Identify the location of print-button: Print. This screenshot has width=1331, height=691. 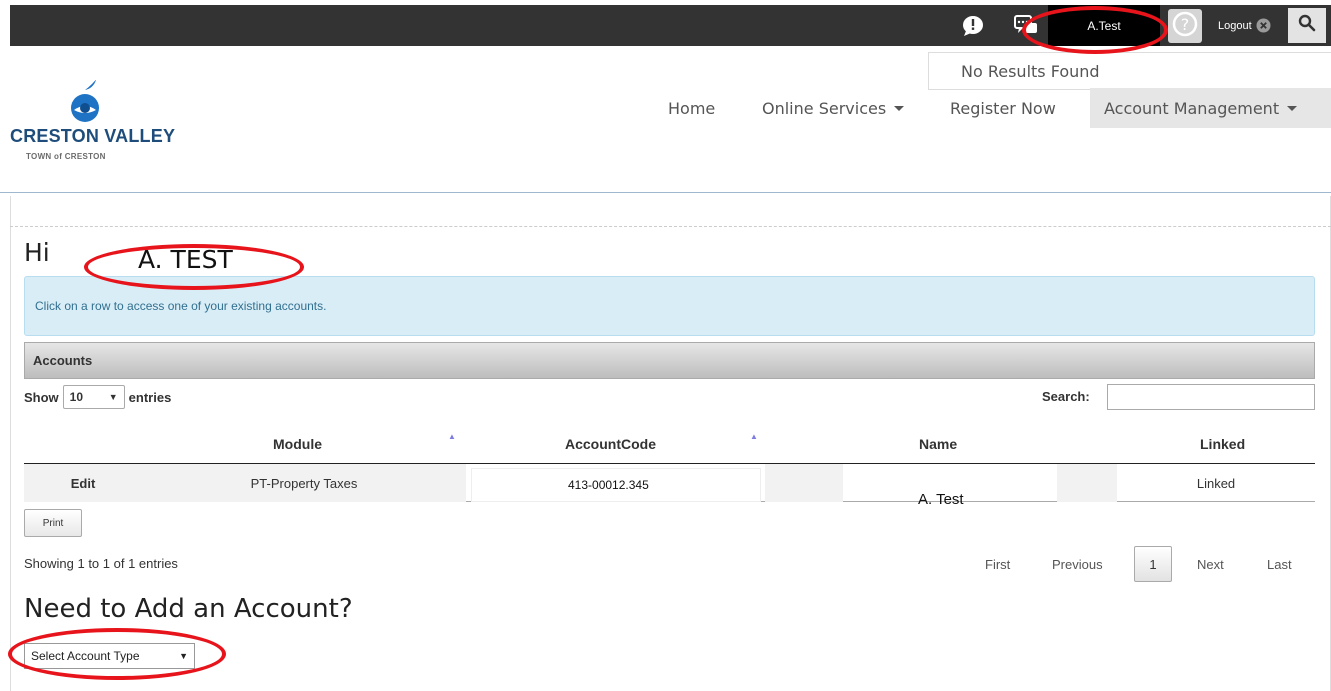
(53, 523).